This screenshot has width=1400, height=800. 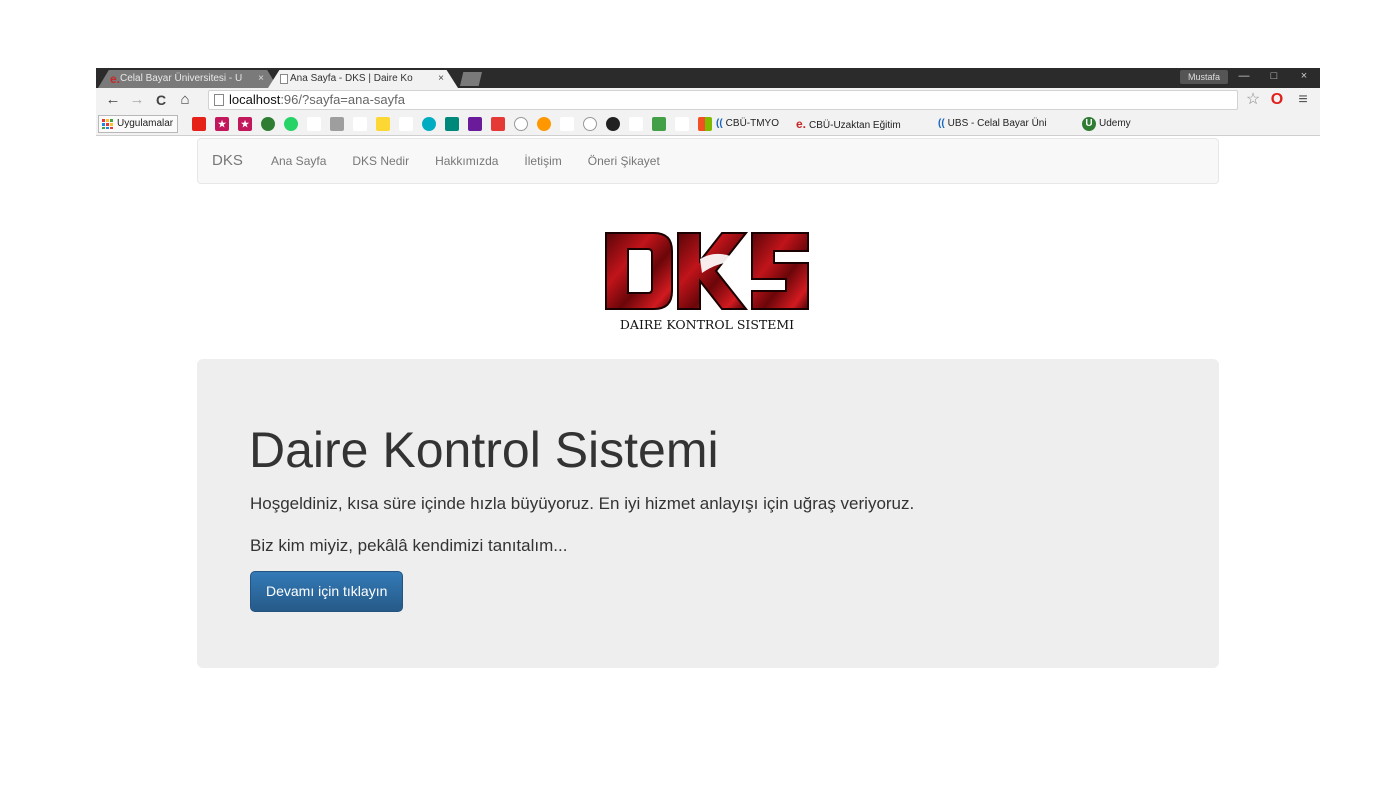 What do you see at coordinates (284, 79) in the screenshot?
I see `document-icon` at bounding box center [284, 79].